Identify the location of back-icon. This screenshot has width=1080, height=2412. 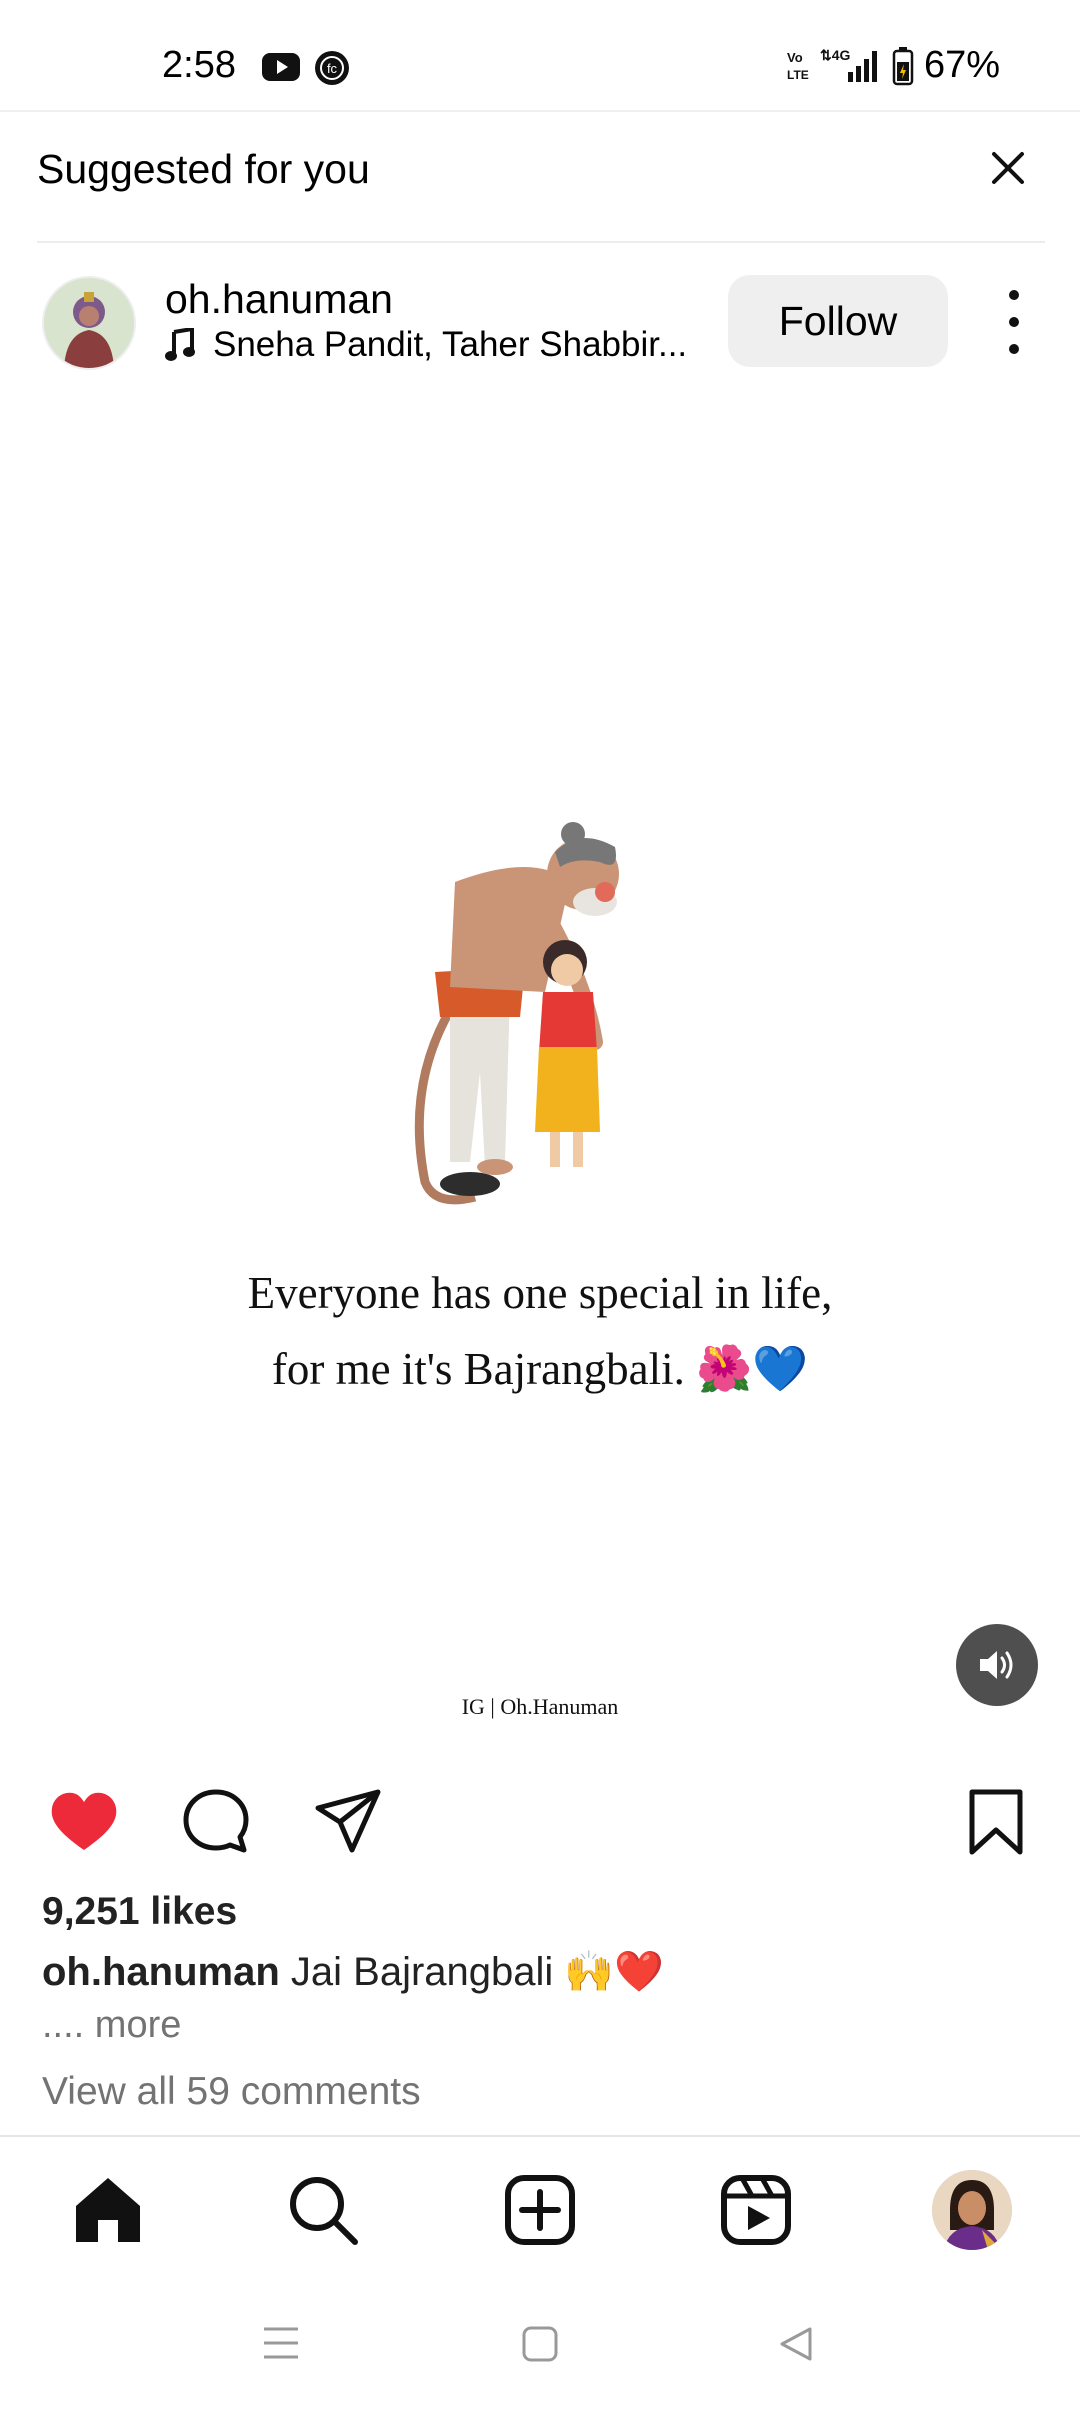
(796, 2344).